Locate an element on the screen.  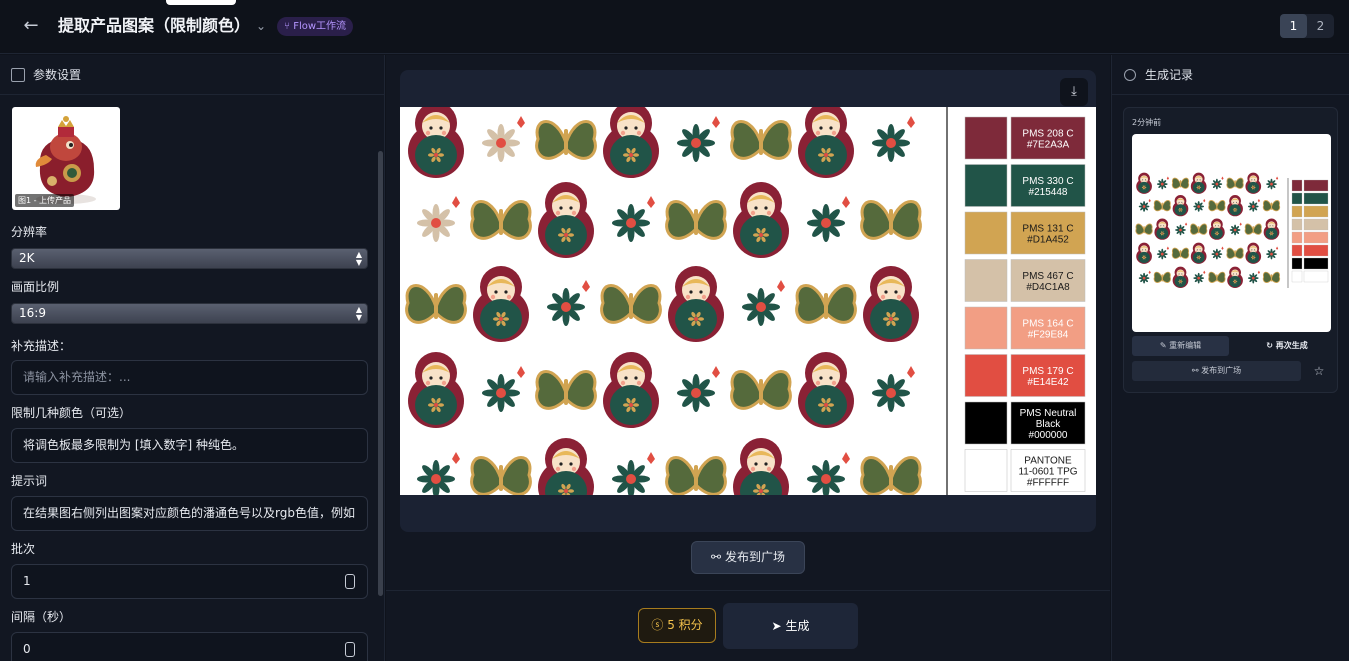
regenerate-button: ↻ 再次生成 is located at coordinates (1287, 346).